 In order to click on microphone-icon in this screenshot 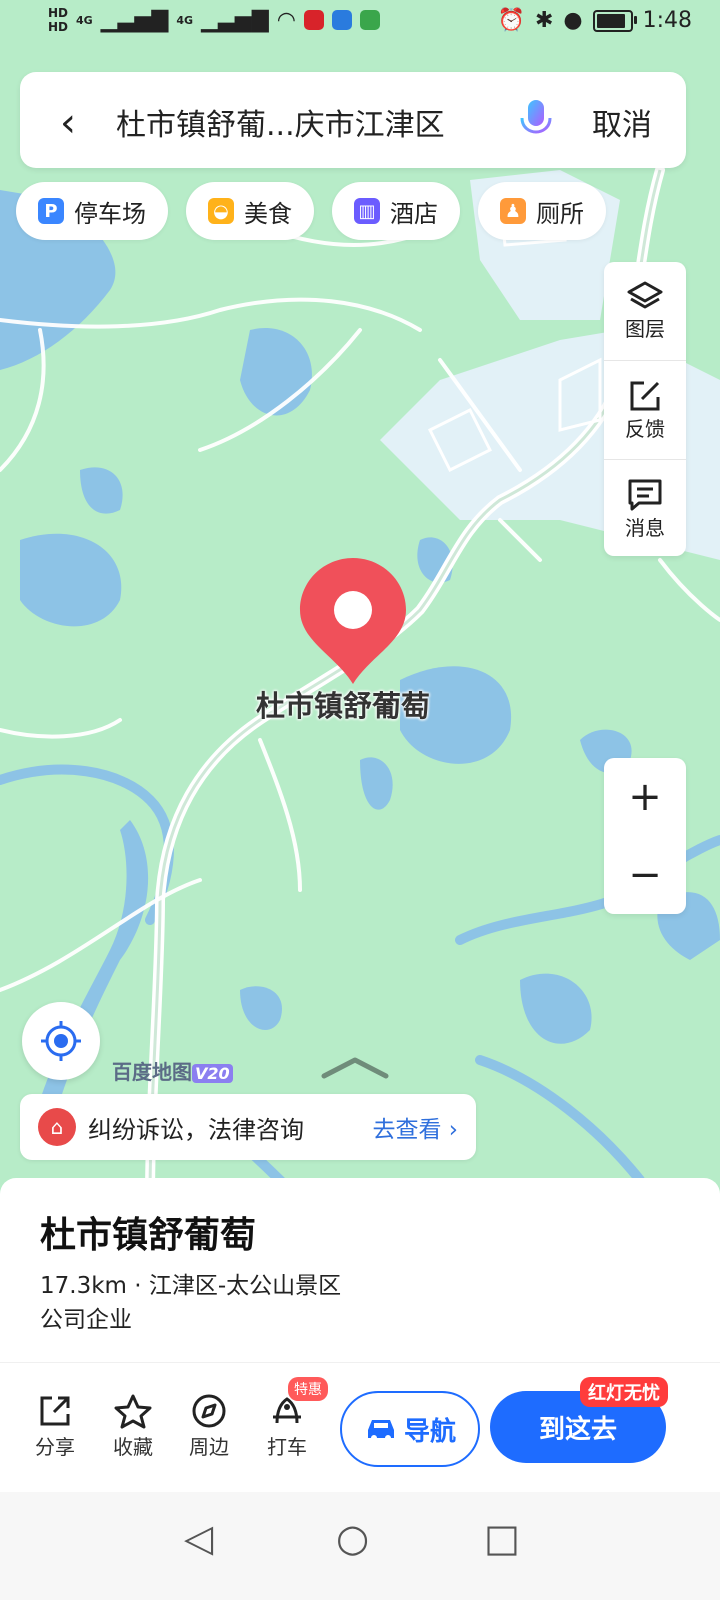, I will do `click(536, 122)`.